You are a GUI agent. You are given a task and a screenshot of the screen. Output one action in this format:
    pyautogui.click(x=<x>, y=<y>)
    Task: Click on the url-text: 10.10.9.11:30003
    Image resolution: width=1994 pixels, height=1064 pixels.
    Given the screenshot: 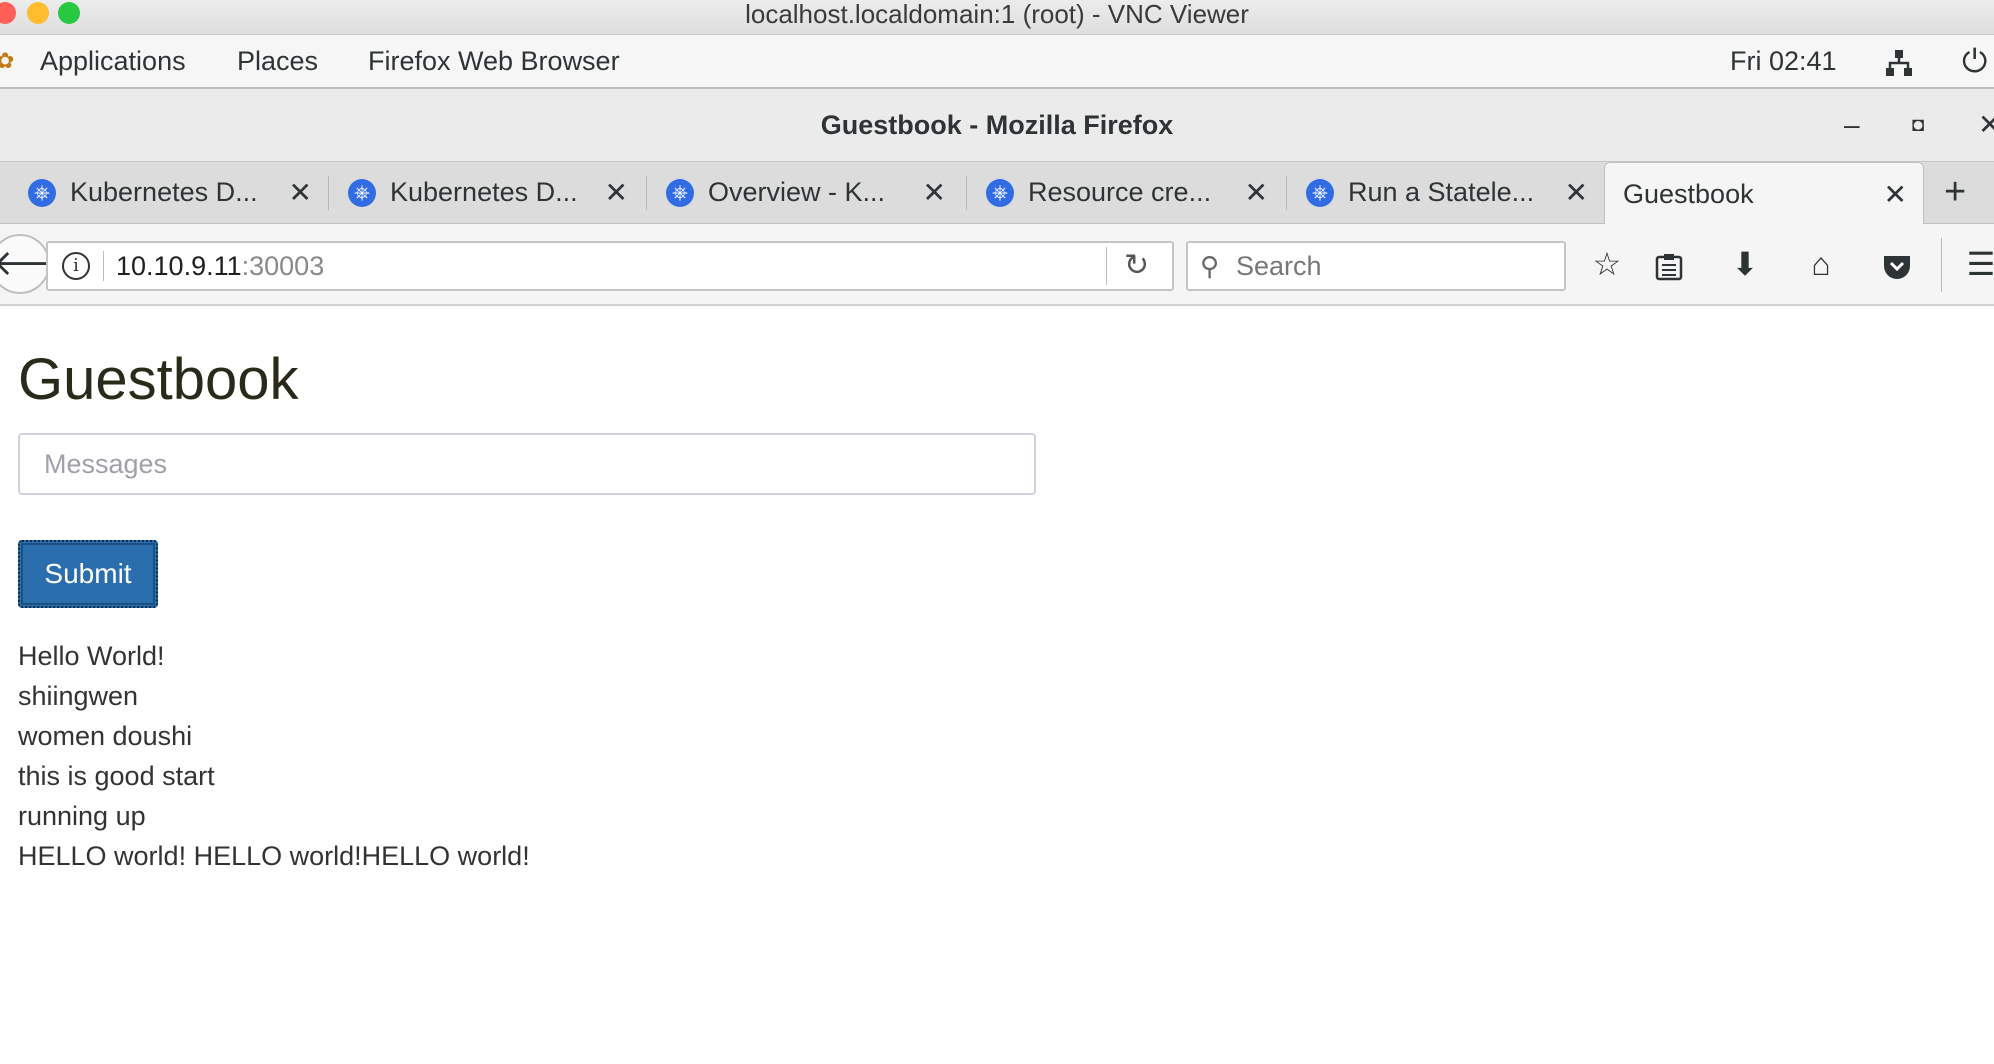 What is the action you would take?
    pyautogui.click(x=220, y=266)
    